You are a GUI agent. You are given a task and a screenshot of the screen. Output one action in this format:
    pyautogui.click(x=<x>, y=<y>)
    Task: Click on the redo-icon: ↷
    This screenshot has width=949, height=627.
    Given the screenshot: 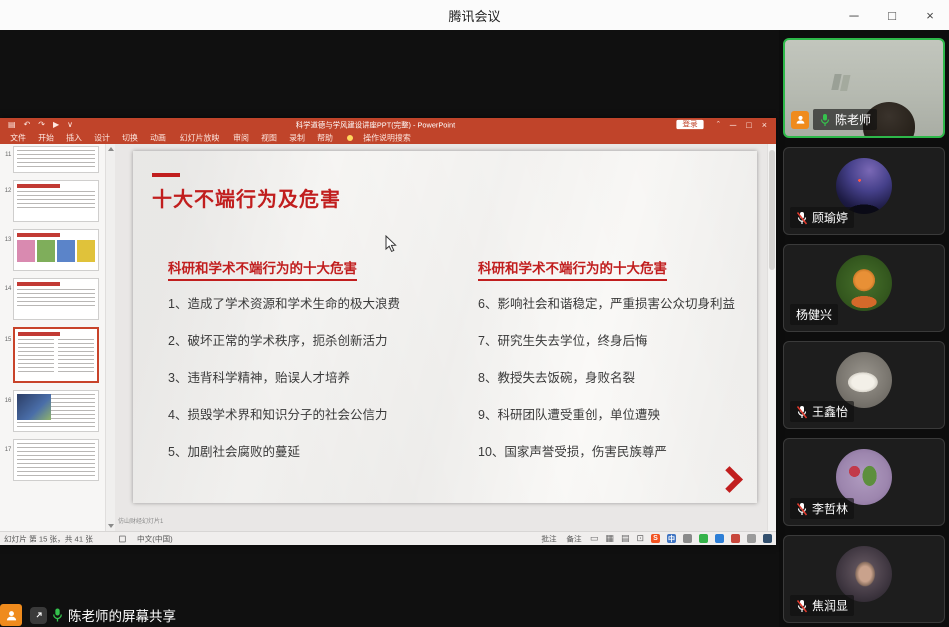 What is the action you would take?
    pyautogui.click(x=41, y=124)
    